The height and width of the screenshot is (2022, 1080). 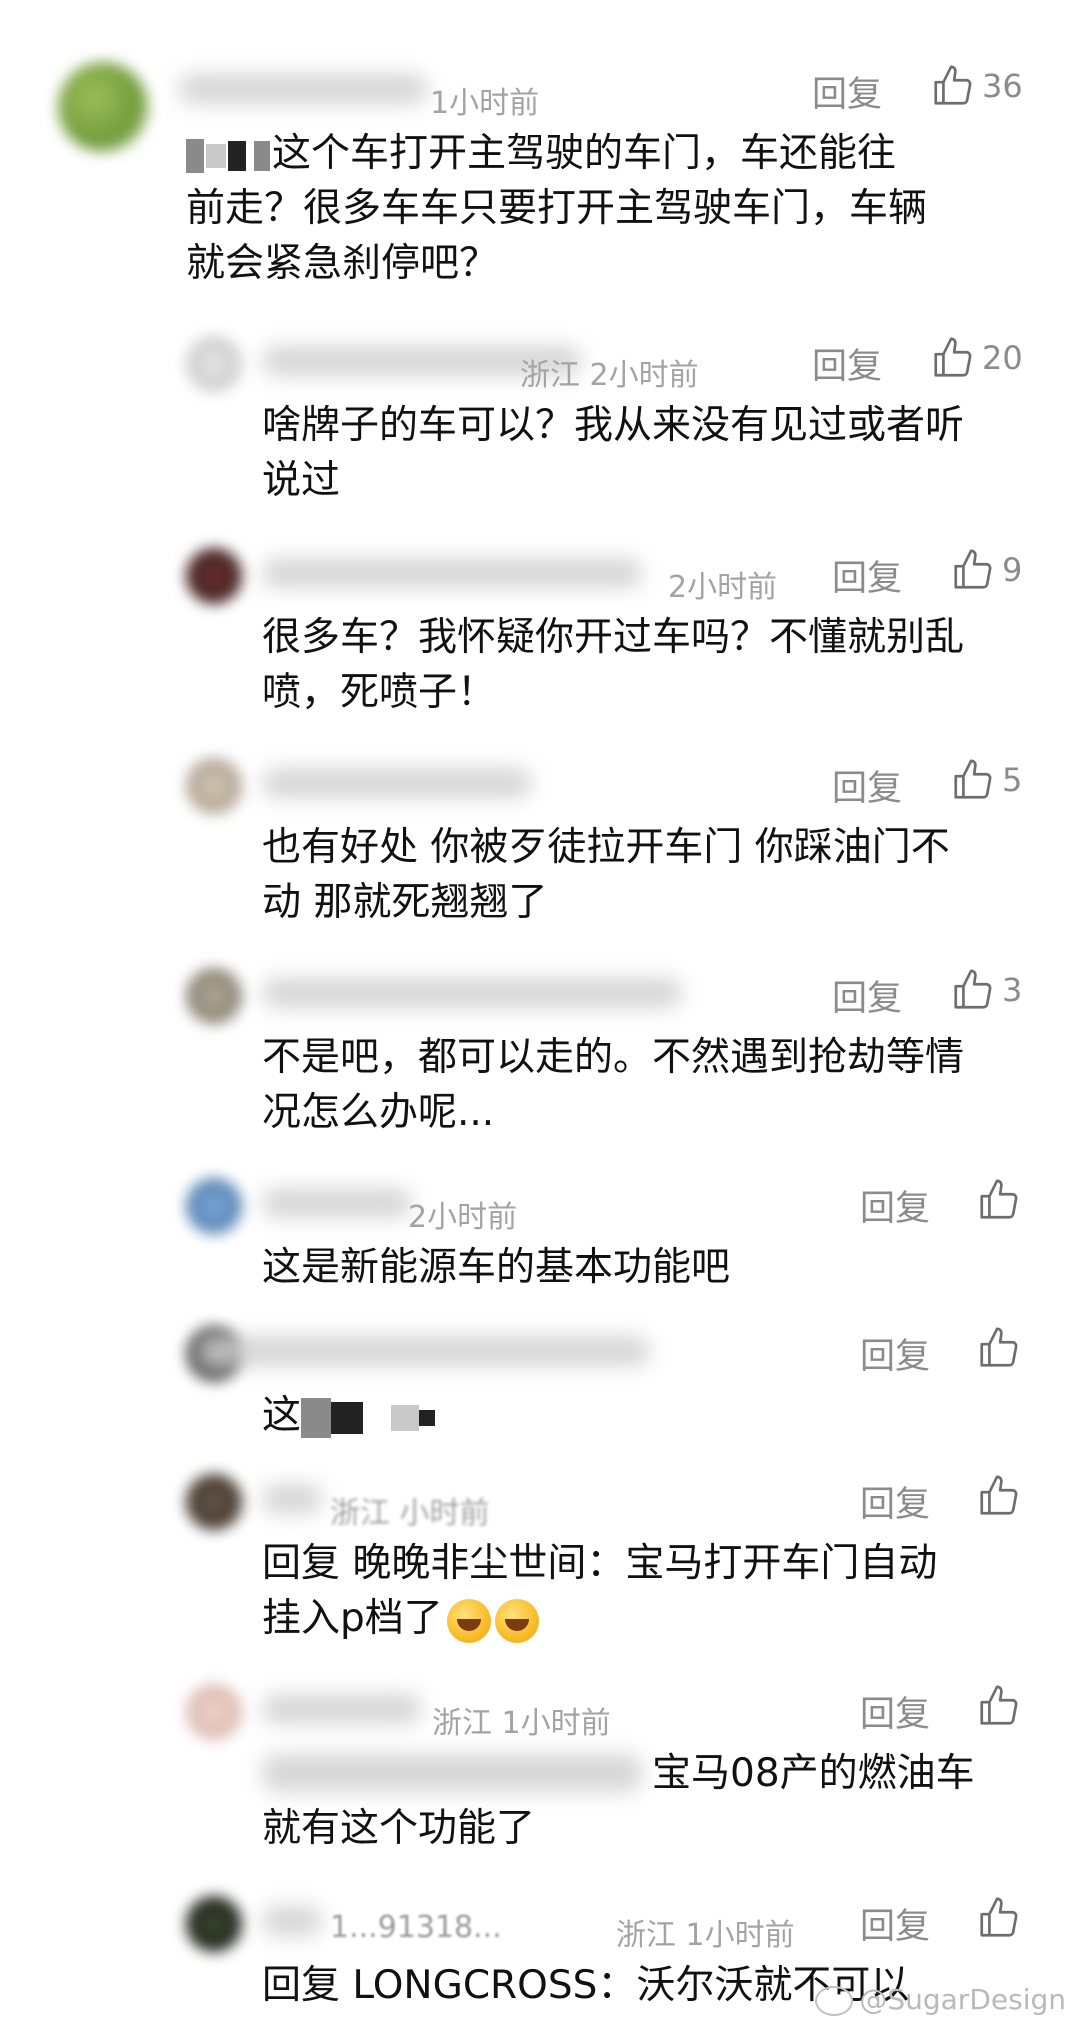 I want to click on comment-location-time: 浙江 小时前, so click(x=410, y=1513).